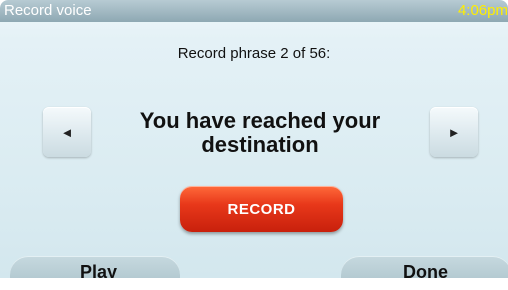 This screenshot has width=508, height=290. What do you see at coordinates (254, 53) in the screenshot?
I see `phrase-counter: Record phrase 2 of 56:` at bounding box center [254, 53].